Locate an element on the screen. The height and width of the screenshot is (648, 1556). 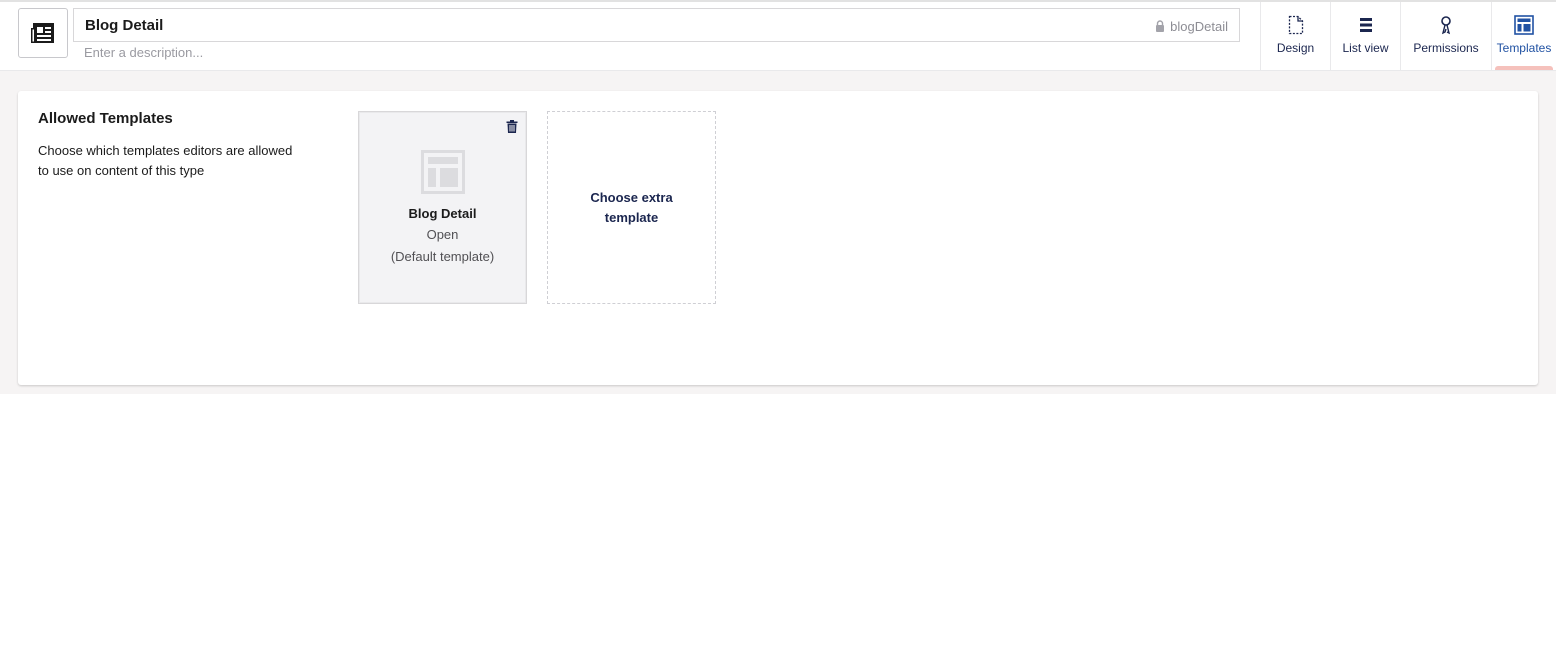
lock-icon is located at coordinates (1160, 26).